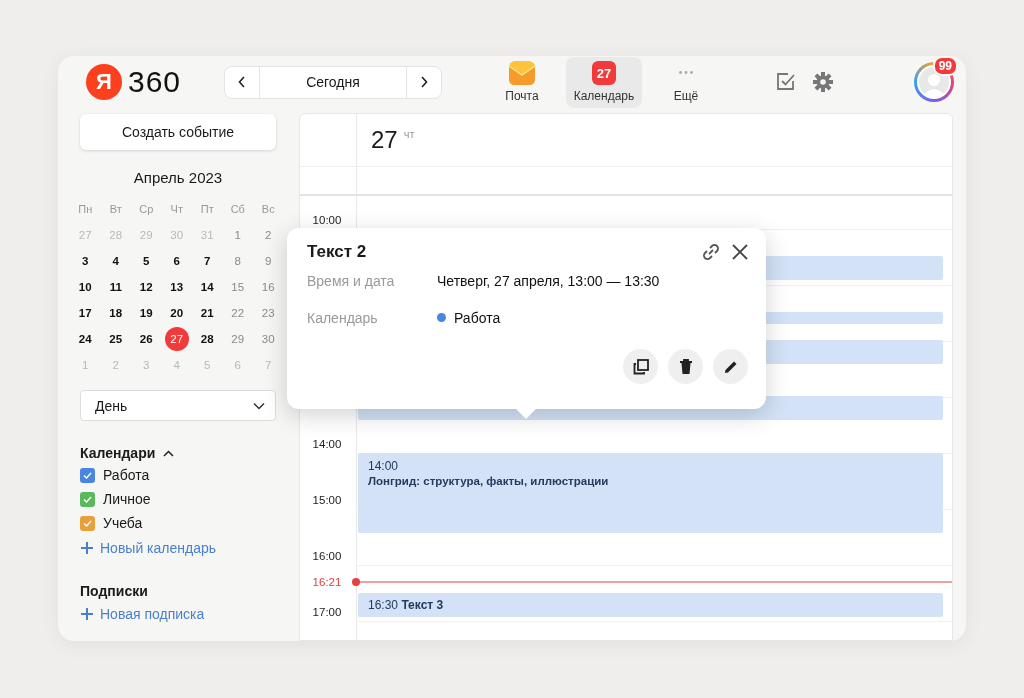 This screenshot has height=698, width=1024. What do you see at coordinates (146, 339) in the screenshot?
I see `calendar-day: 26` at bounding box center [146, 339].